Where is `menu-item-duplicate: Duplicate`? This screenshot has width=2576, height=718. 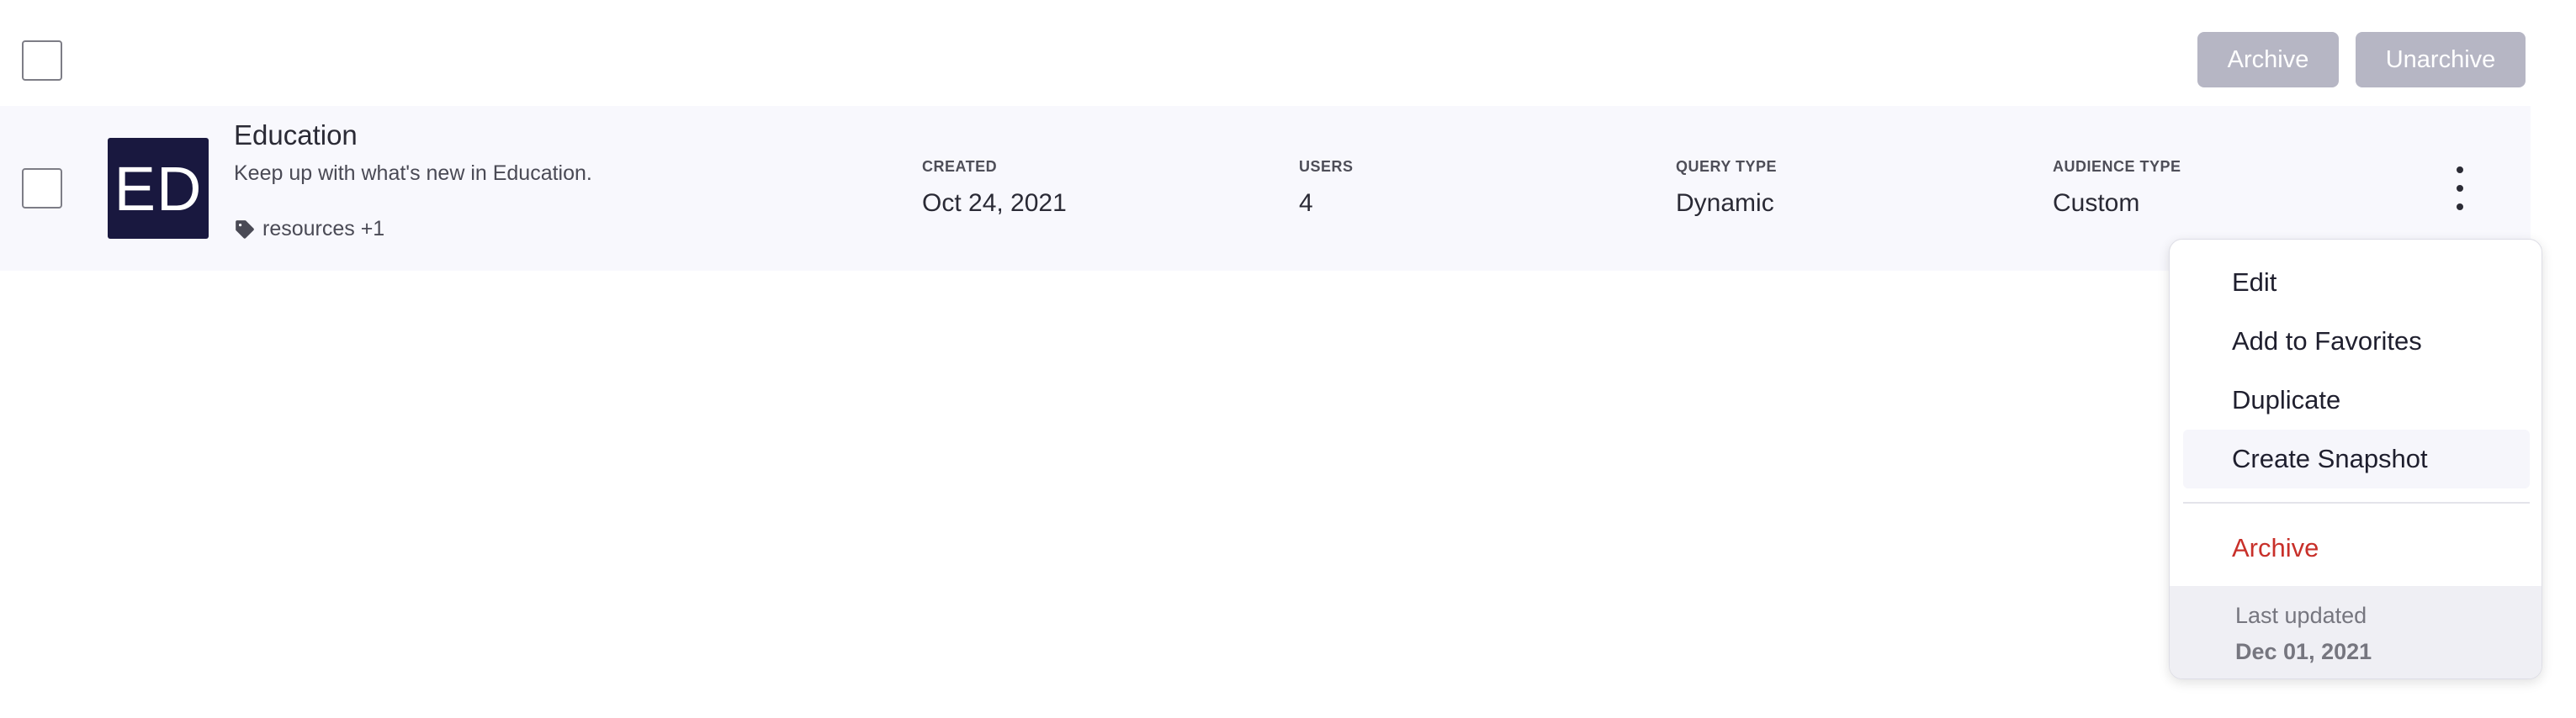 menu-item-duplicate: Duplicate is located at coordinates (2356, 401).